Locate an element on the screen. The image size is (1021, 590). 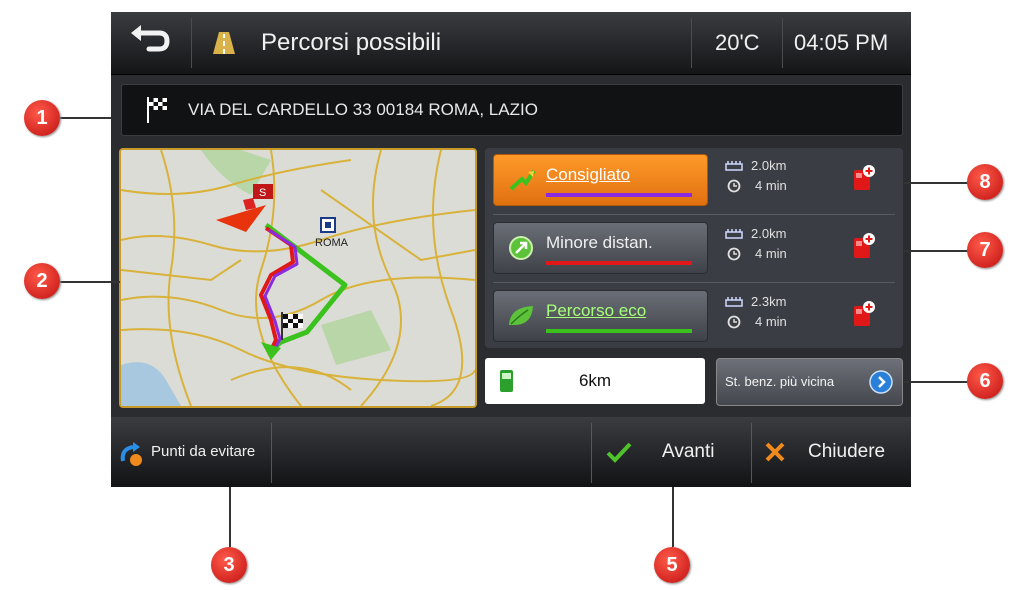
route-info-shortest: 2.0km 4 min is located at coordinates (800, 248).